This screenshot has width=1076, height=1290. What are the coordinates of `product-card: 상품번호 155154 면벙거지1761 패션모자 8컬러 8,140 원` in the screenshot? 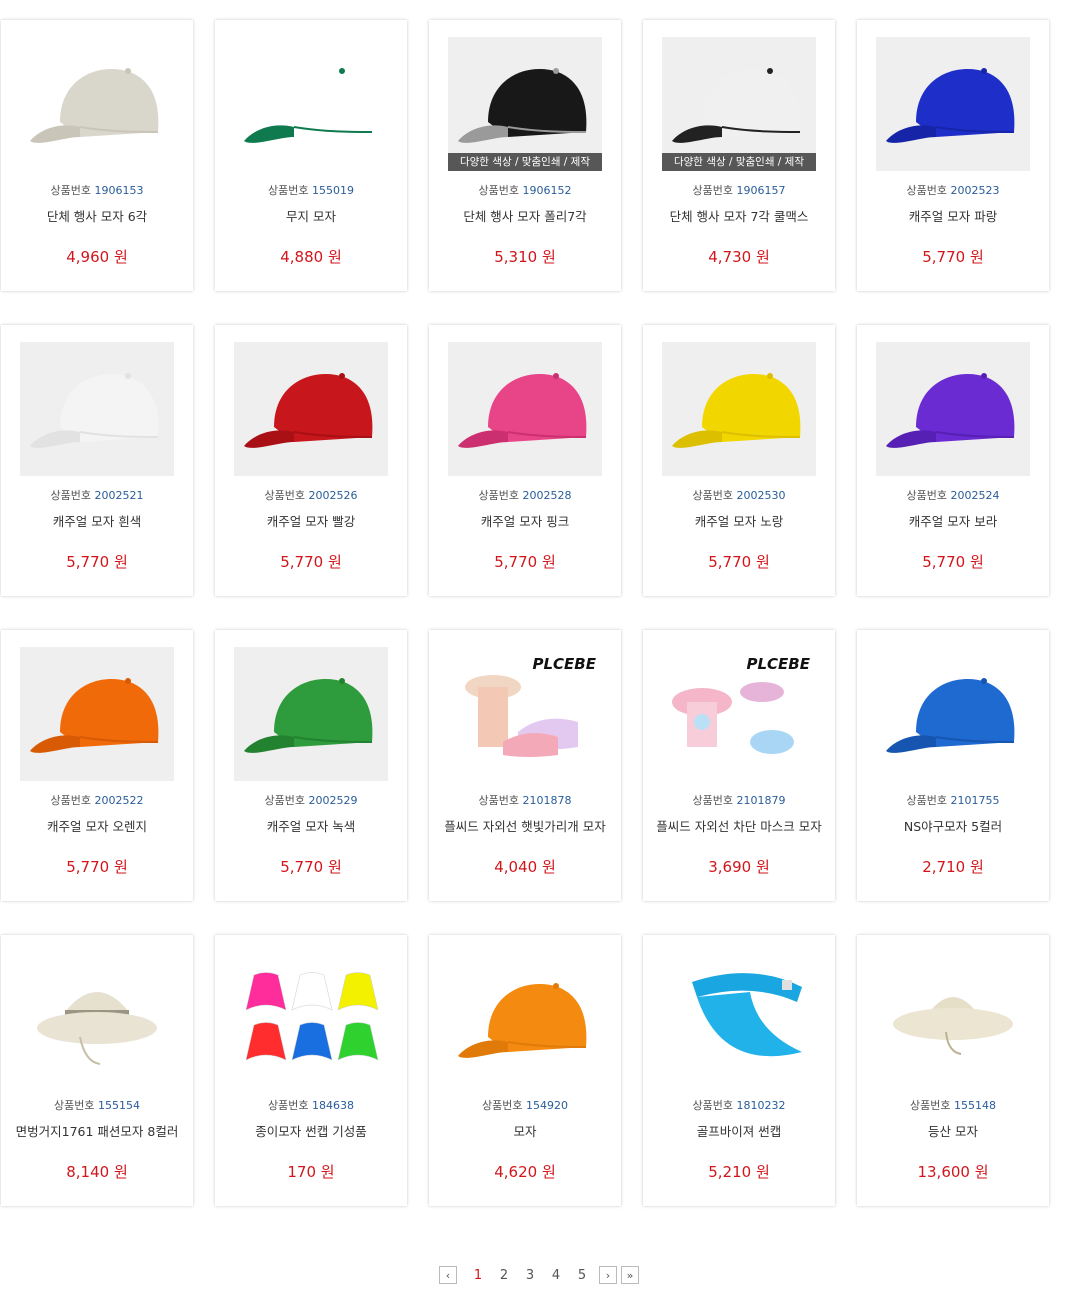 It's located at (97, 1070).